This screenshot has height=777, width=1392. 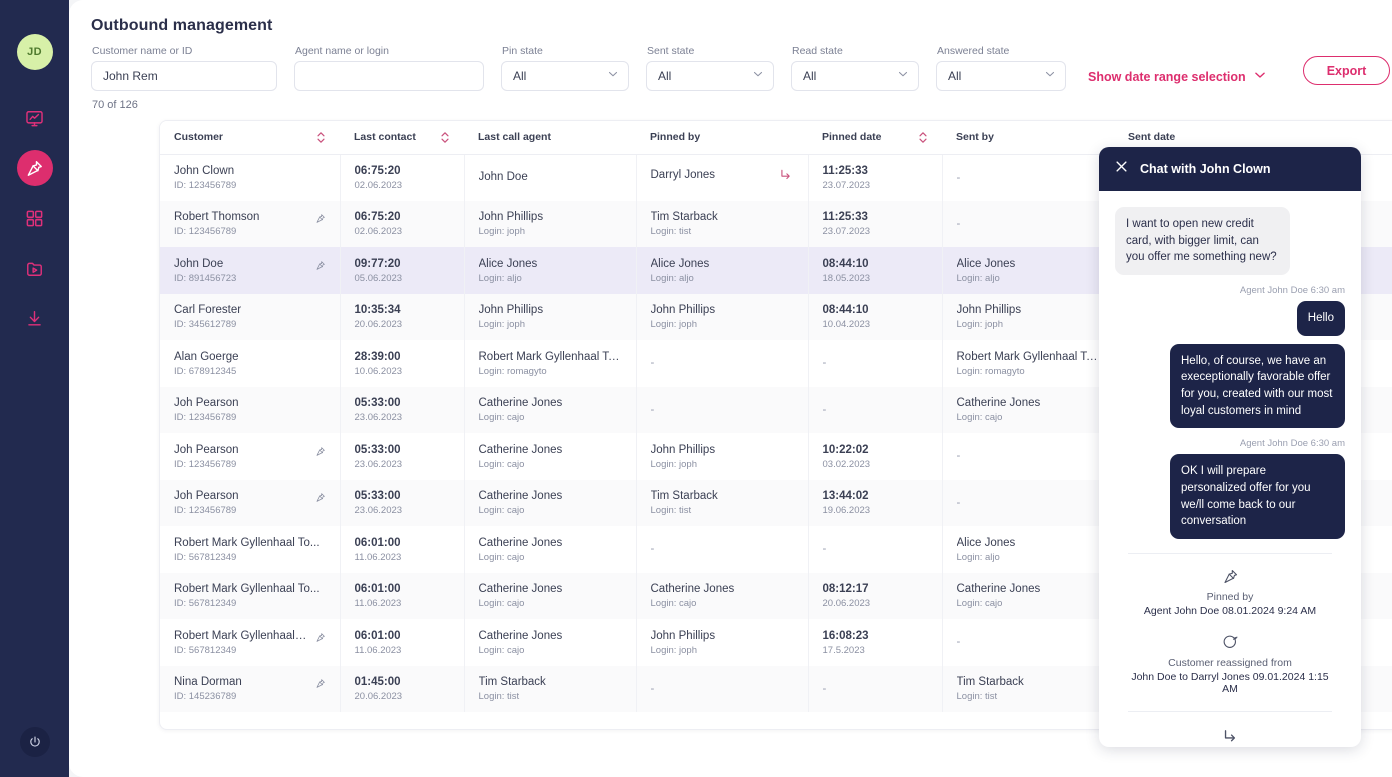 I want to click on download-icon, so click(x=35, y=318).